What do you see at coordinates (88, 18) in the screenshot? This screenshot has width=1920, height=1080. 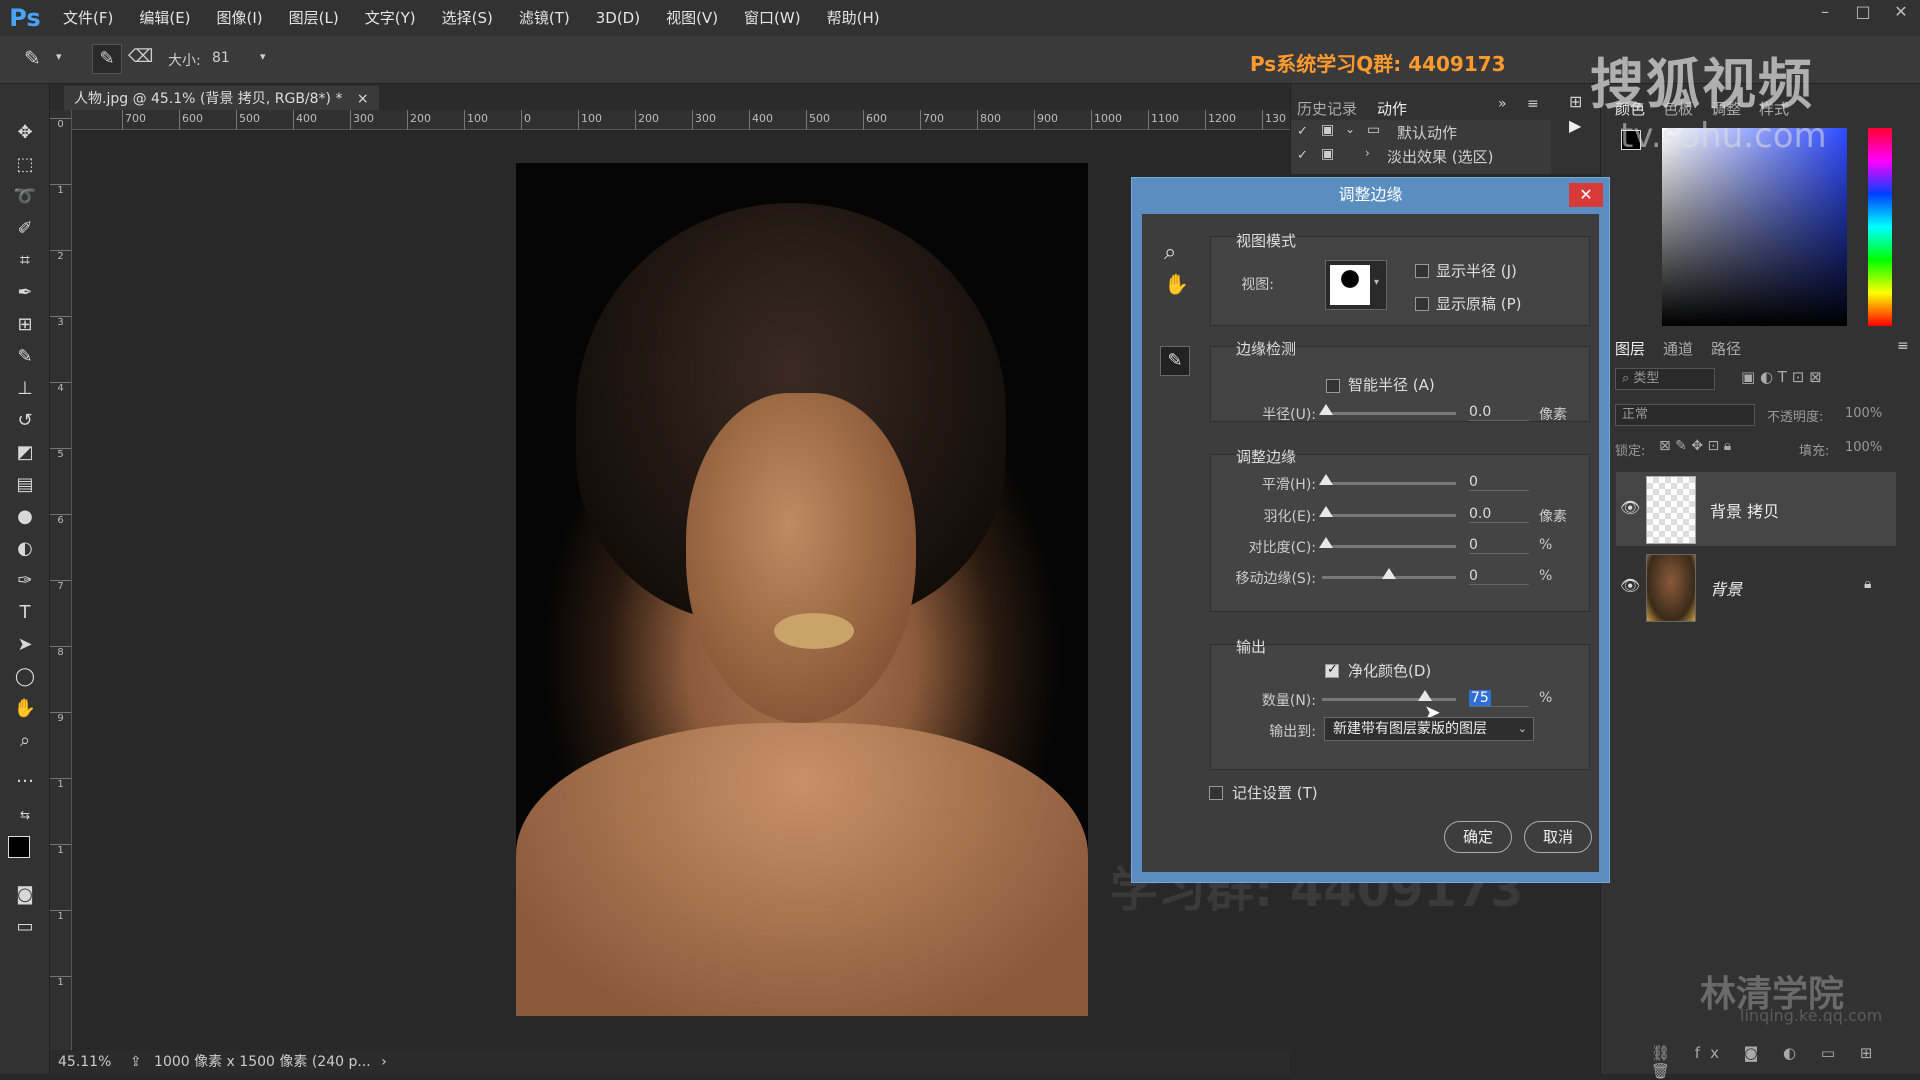 I see `menu-file: 文件(F)` at bounding box center [88, 18].